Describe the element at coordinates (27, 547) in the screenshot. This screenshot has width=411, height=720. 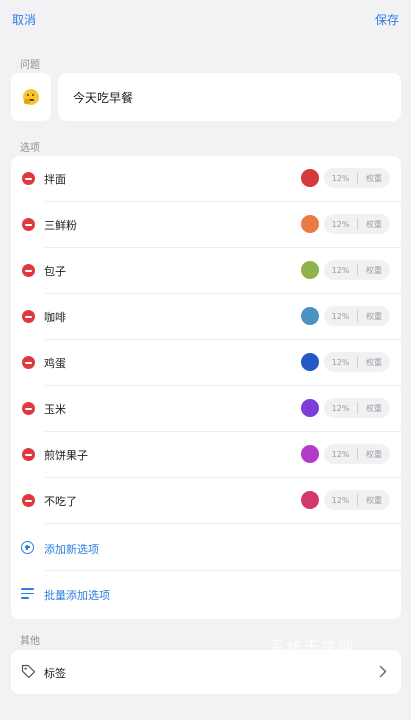
I see `plus-circle-icon` at that location.